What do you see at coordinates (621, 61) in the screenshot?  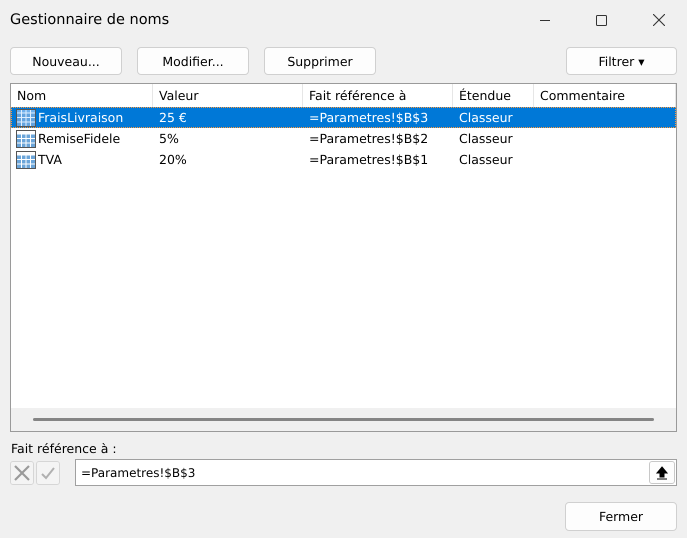 I see `filter-button: Filtrer ▾` at bounding box center [621, 61].